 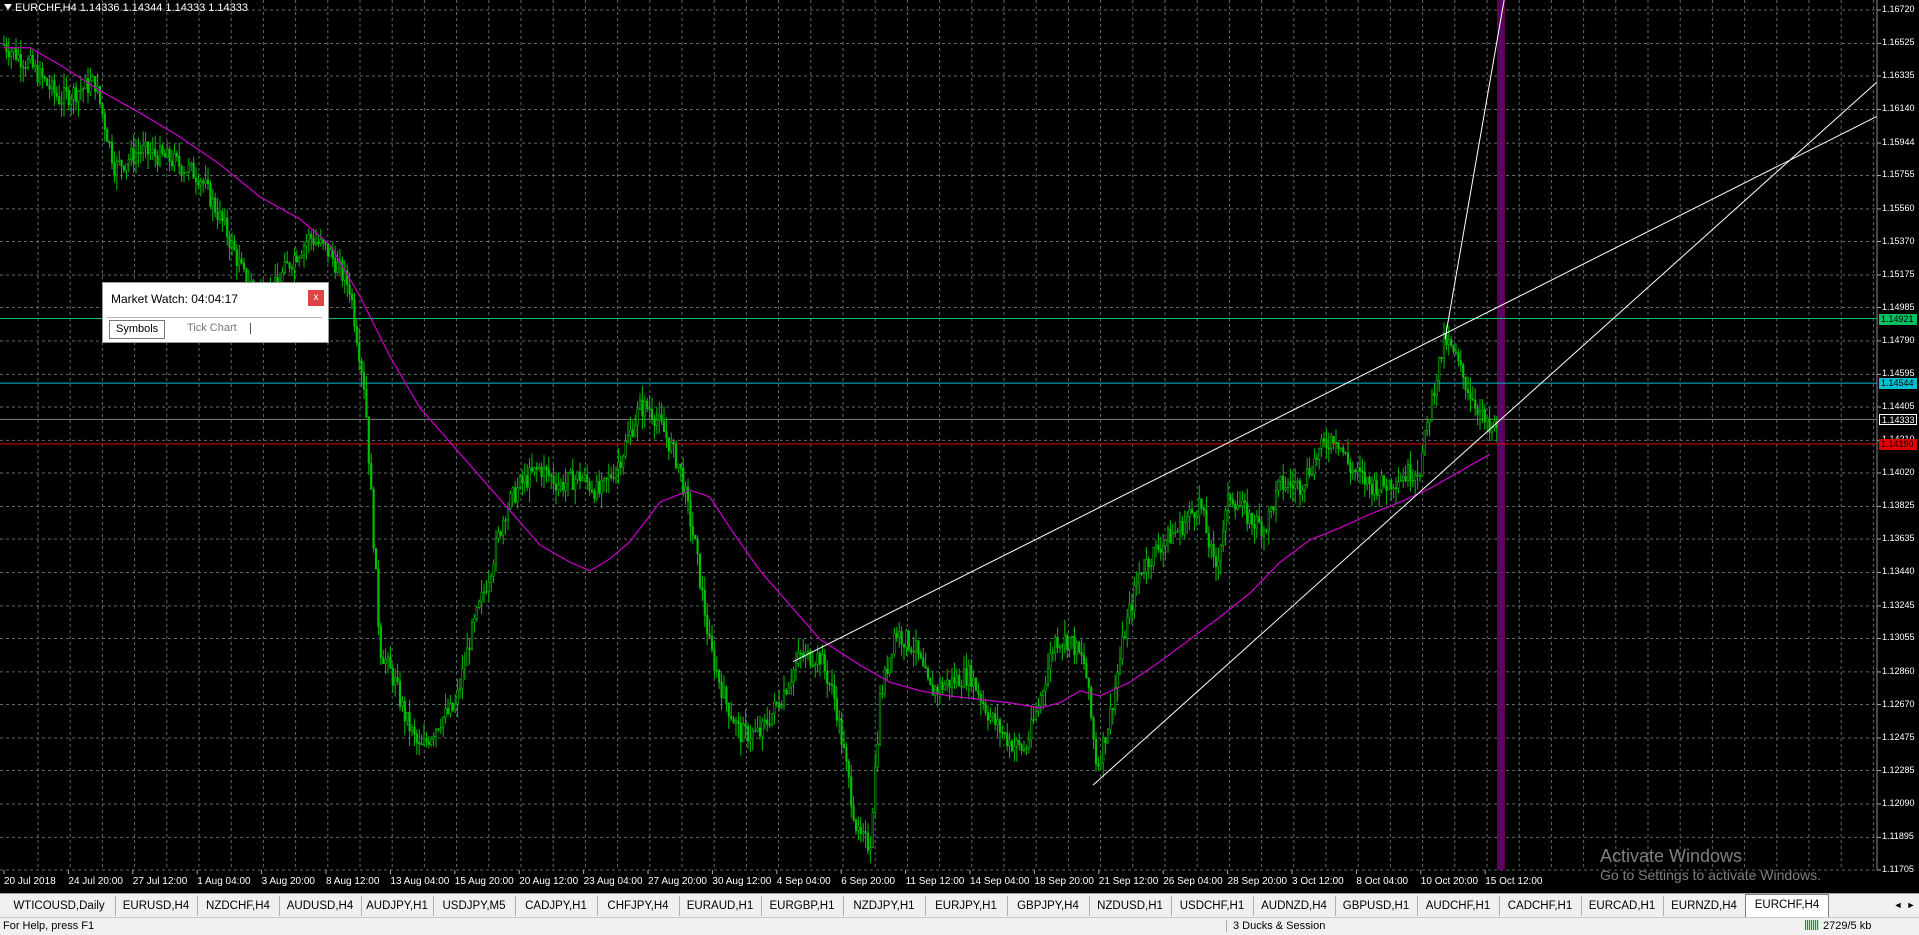 I want to click on chart-tab-nzdusd-h1: NZDUSD,H1, so click(x=1130, y=906).